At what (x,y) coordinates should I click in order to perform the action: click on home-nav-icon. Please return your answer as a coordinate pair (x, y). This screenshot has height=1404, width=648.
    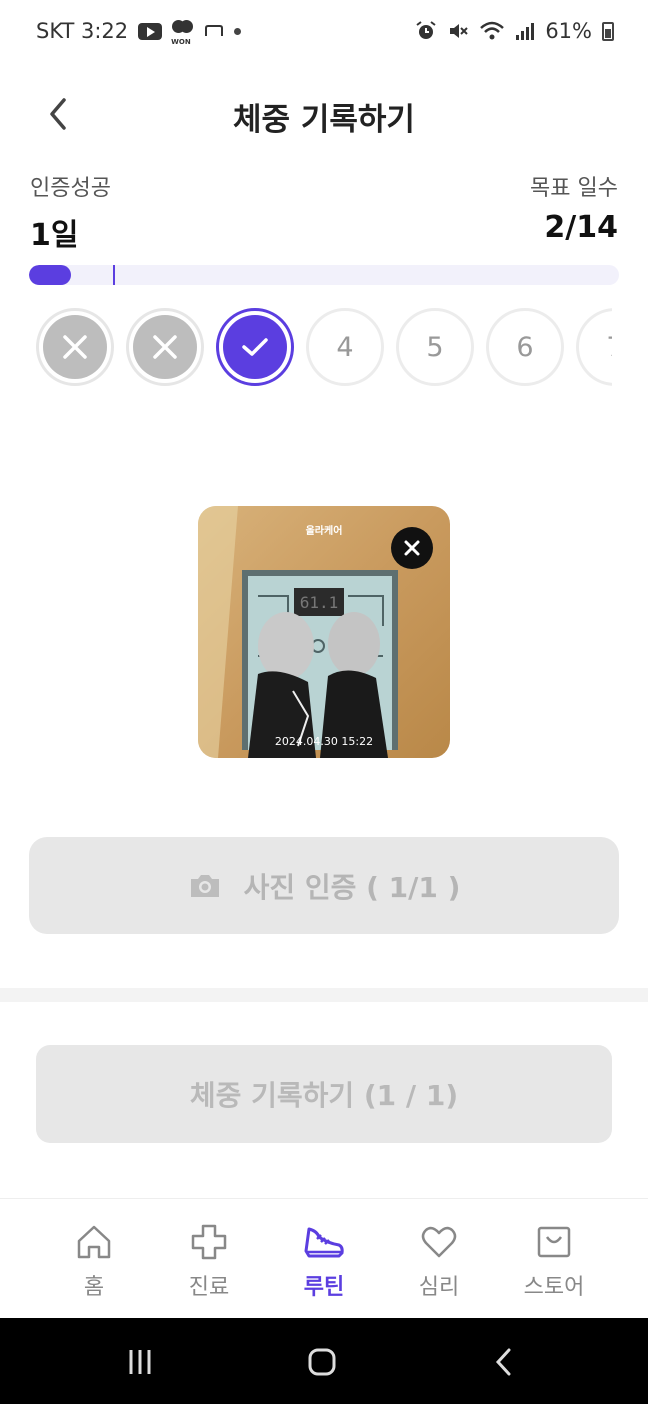
    Looking at the image, I should click on (322, 1362).